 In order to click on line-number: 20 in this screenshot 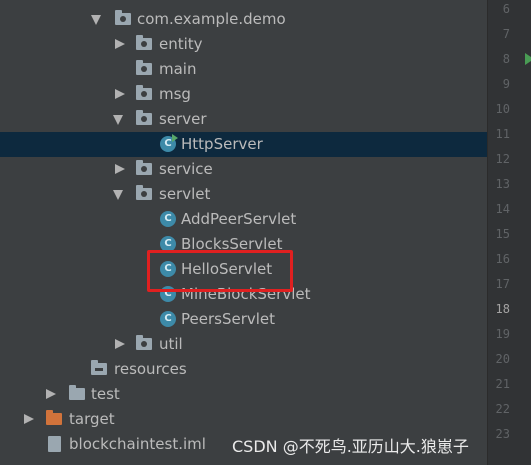, I will do `click(502, 359)`.